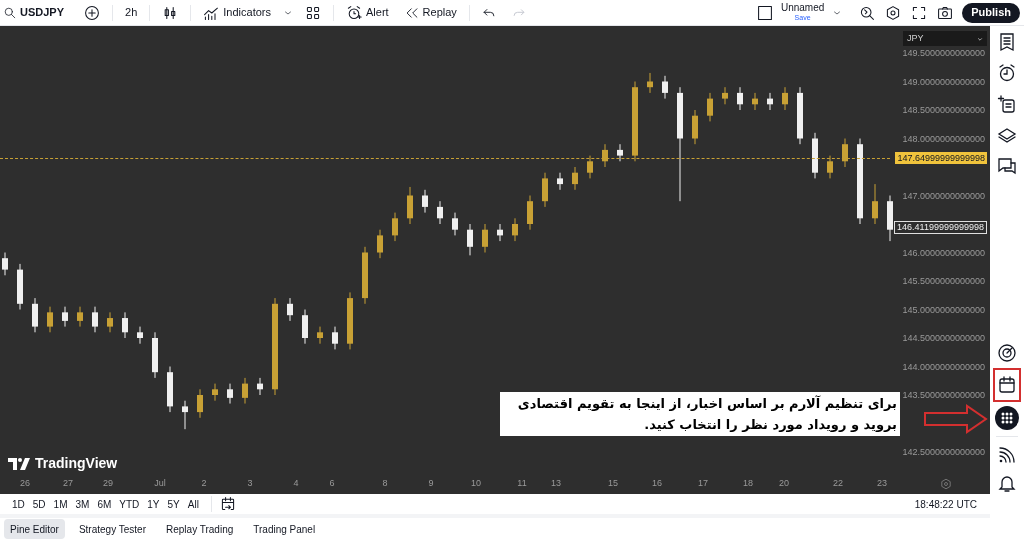 The height and width of the screenshot is (544, 1024). What do you see at coordinates (129, 504) in the screenshot?
I see `range-button: YTD` at bounding box center [129, 504].